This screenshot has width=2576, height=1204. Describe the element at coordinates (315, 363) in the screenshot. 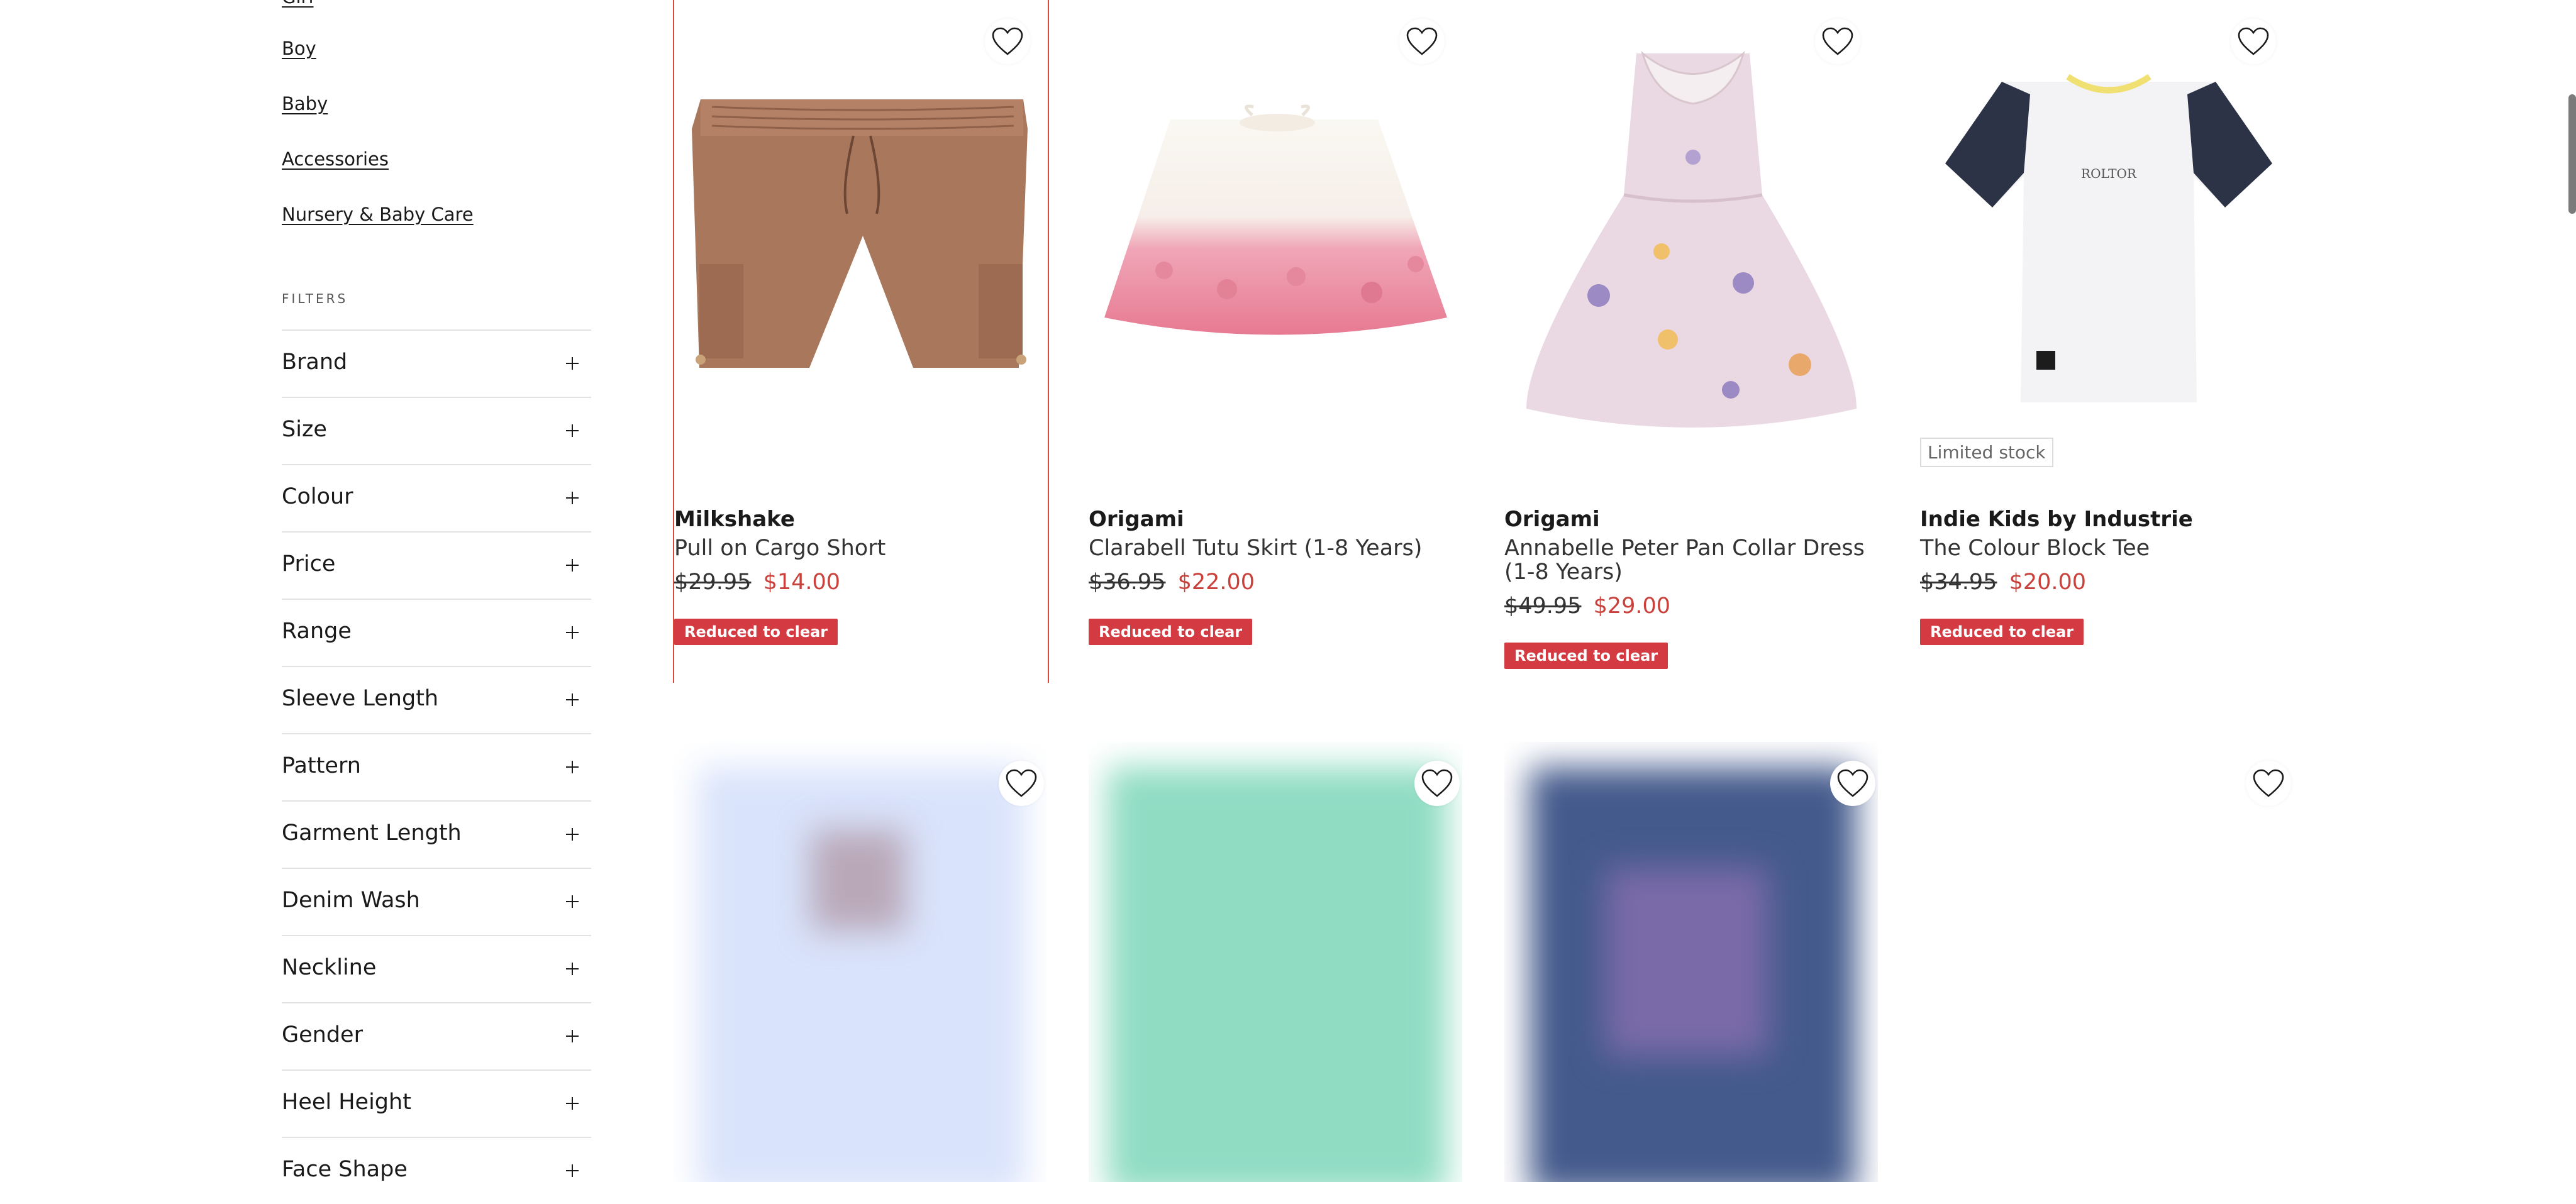

I see `filter-label: Brand` at that location.